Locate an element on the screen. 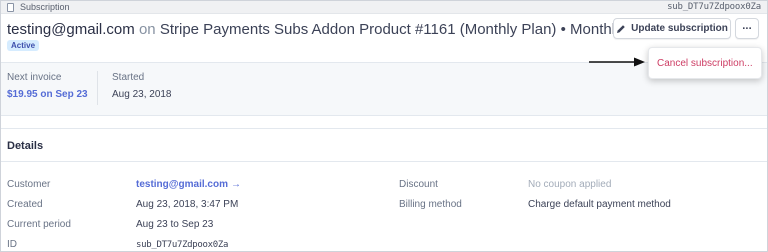 The height and width of the screenshot is (252, 768). id-label: ID is located at coordinates (12, 244).